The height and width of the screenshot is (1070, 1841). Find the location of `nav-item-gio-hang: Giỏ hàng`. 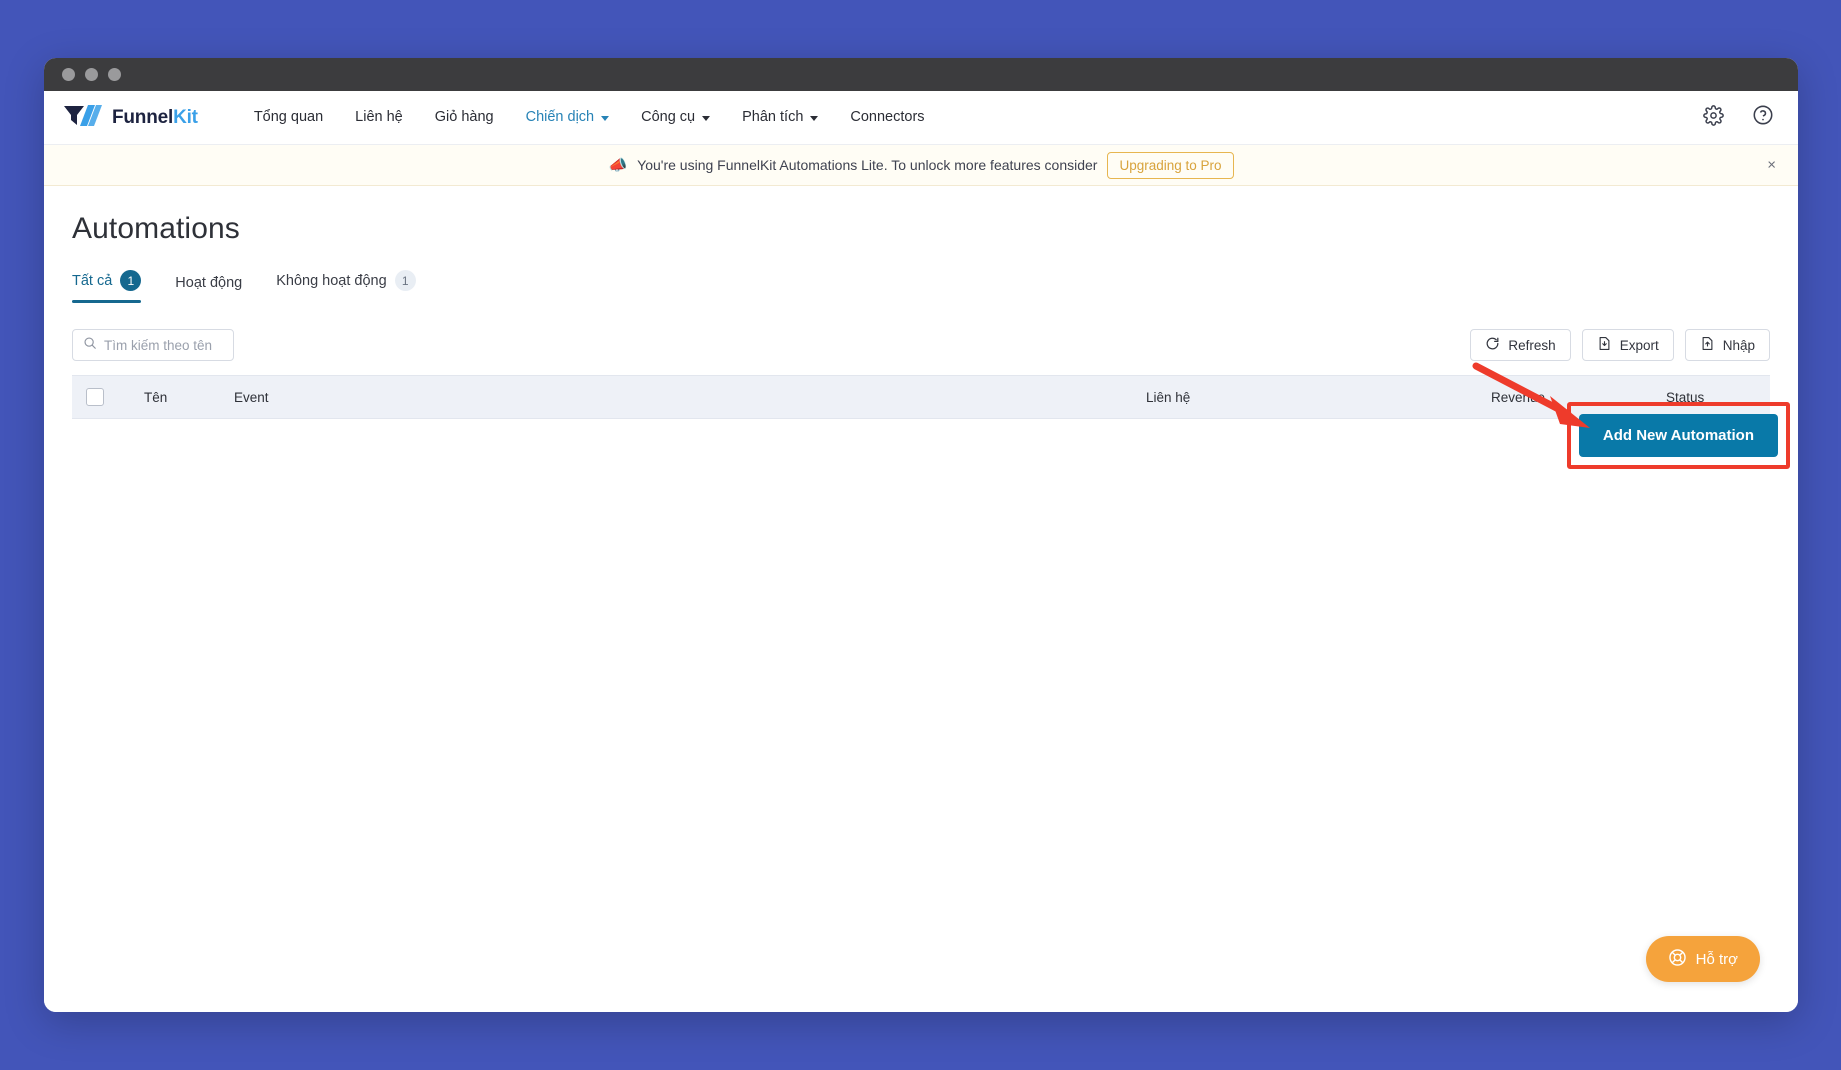

nav-item-gio-hang: Giỏ hàng is located at coordinates (464, 117).